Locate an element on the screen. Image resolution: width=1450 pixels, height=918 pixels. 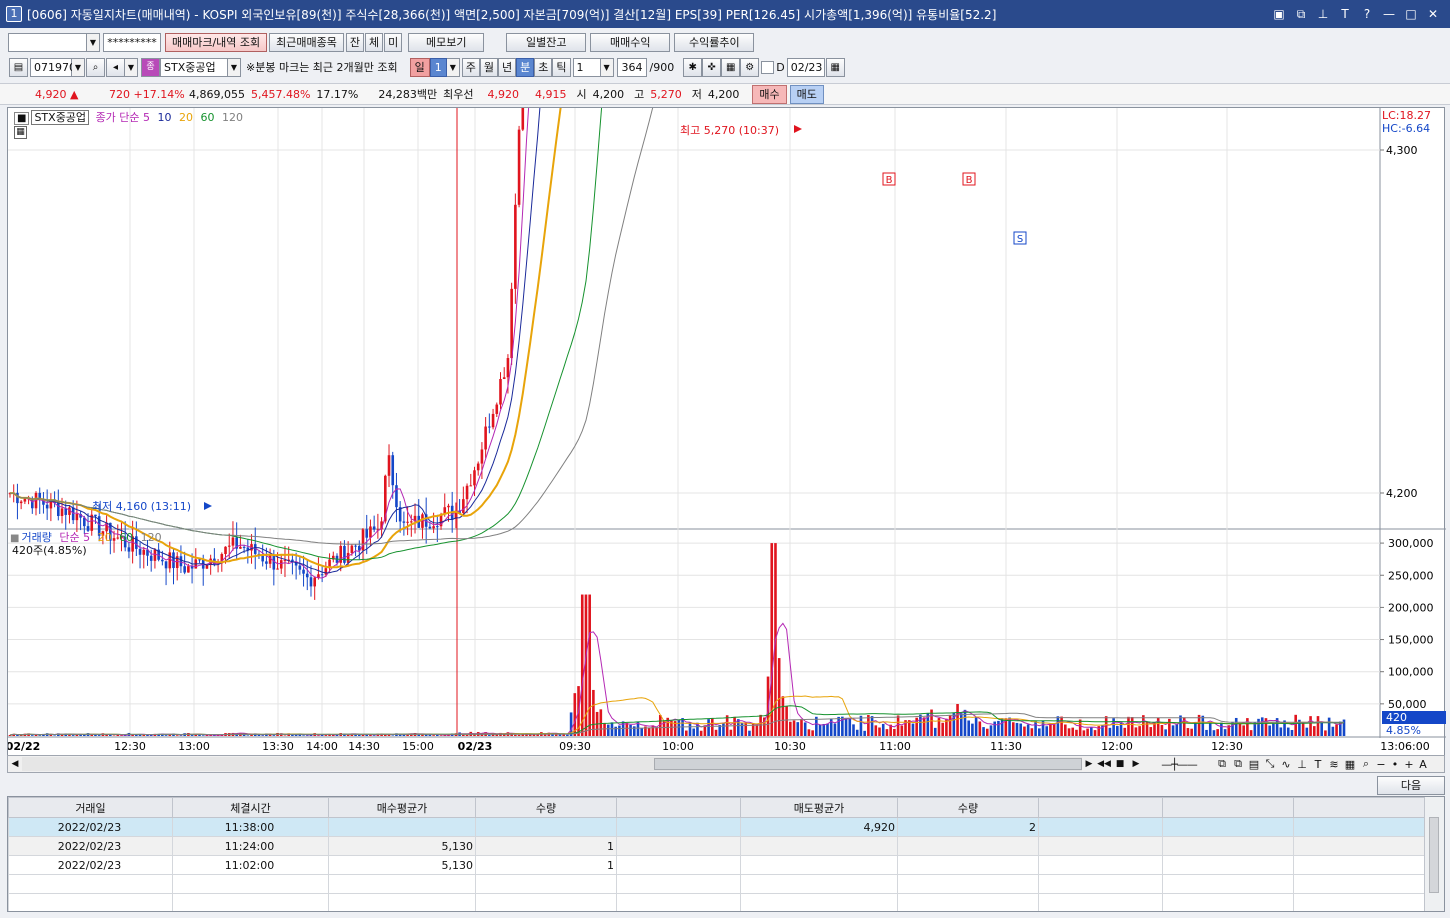
period-tick-button: 틱 is located at coordinates (561, 67).